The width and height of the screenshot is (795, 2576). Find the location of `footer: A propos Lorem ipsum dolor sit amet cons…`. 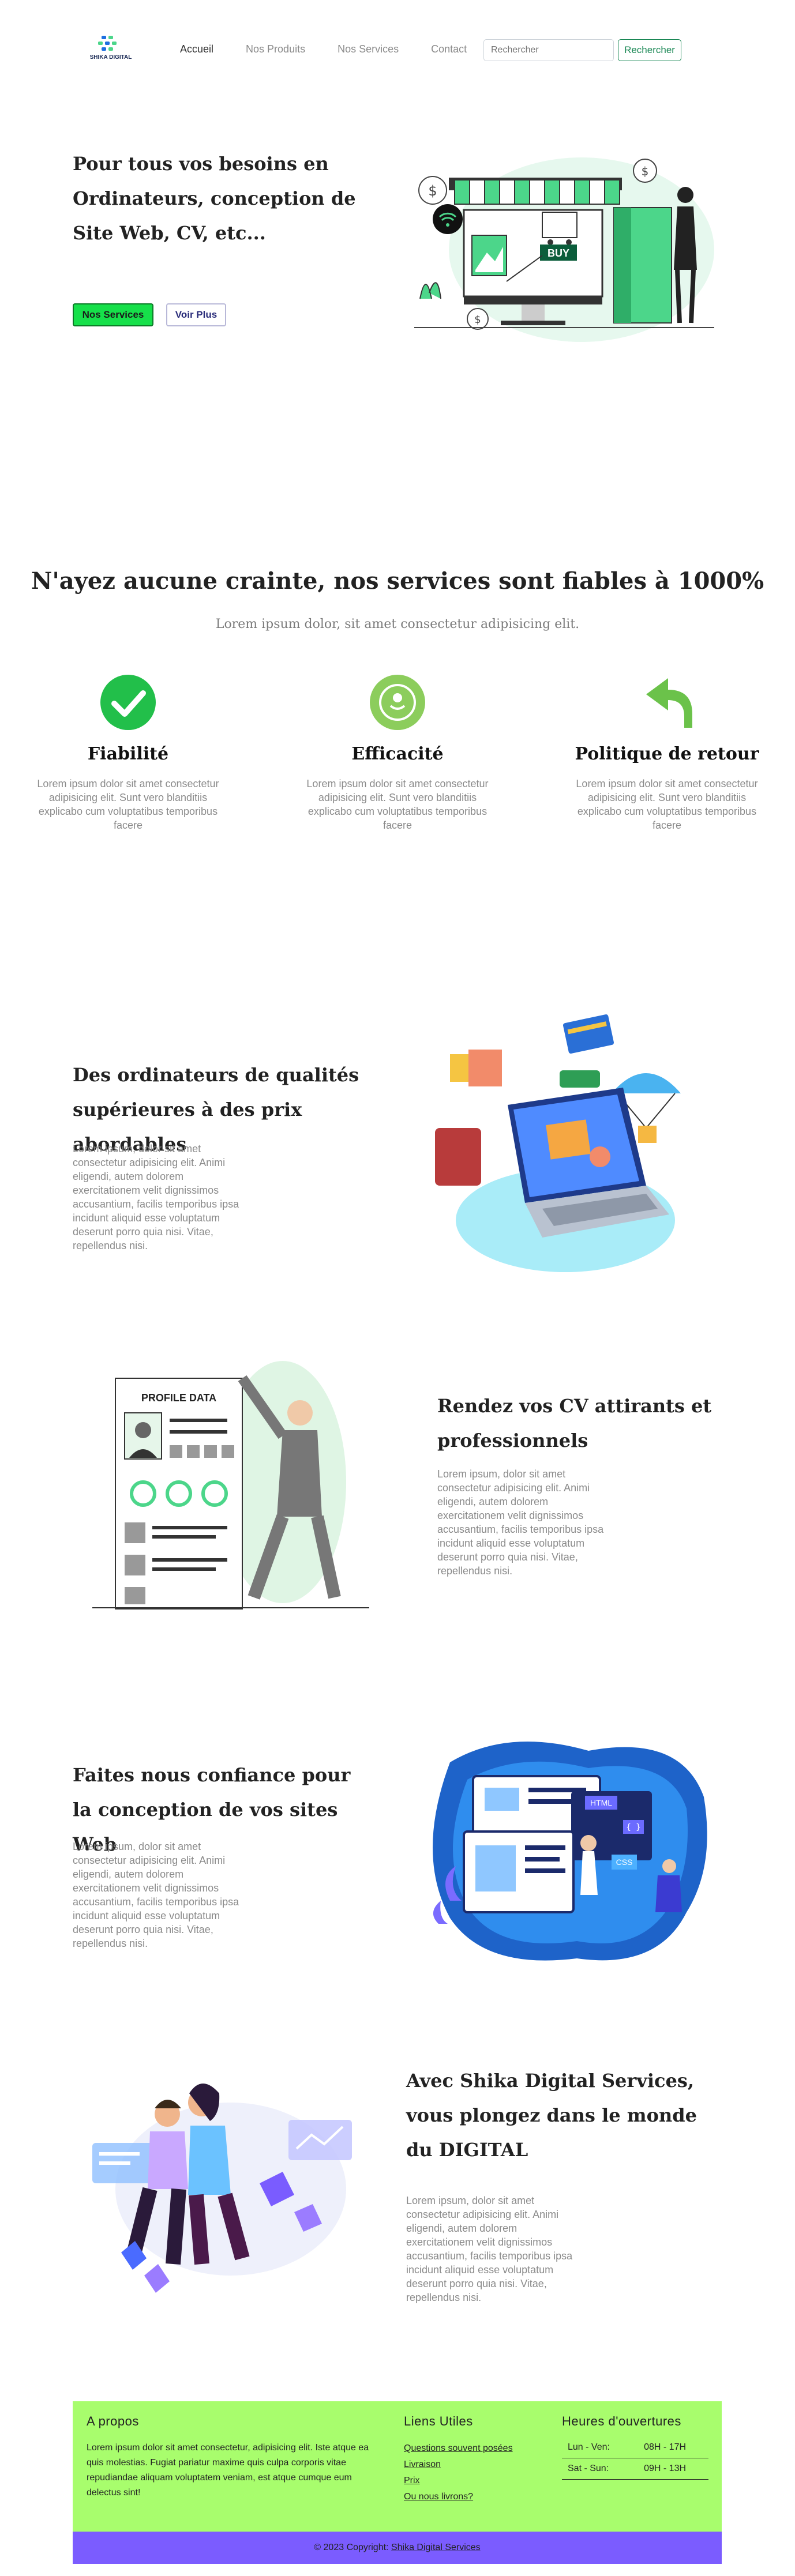

footer: A propos Lorem ipsum dolor sit amet cons… is located at coordinates (397, 2466).